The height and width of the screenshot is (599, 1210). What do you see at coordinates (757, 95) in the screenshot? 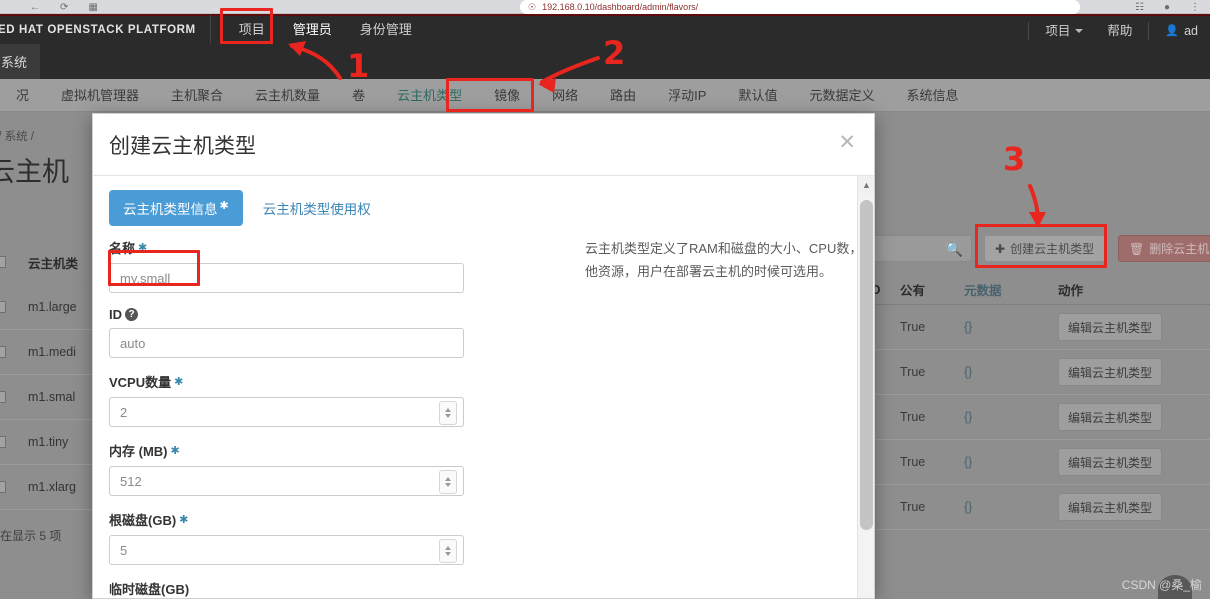
I see `tab-defaults: 默认值` at bounding box center [757, 95].